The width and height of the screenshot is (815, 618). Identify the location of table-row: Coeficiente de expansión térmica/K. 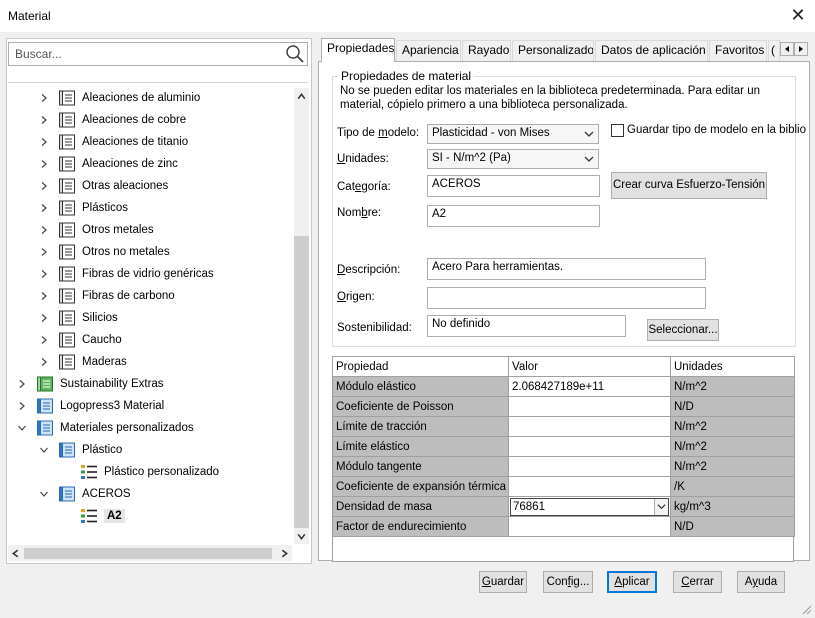
(563, 486).